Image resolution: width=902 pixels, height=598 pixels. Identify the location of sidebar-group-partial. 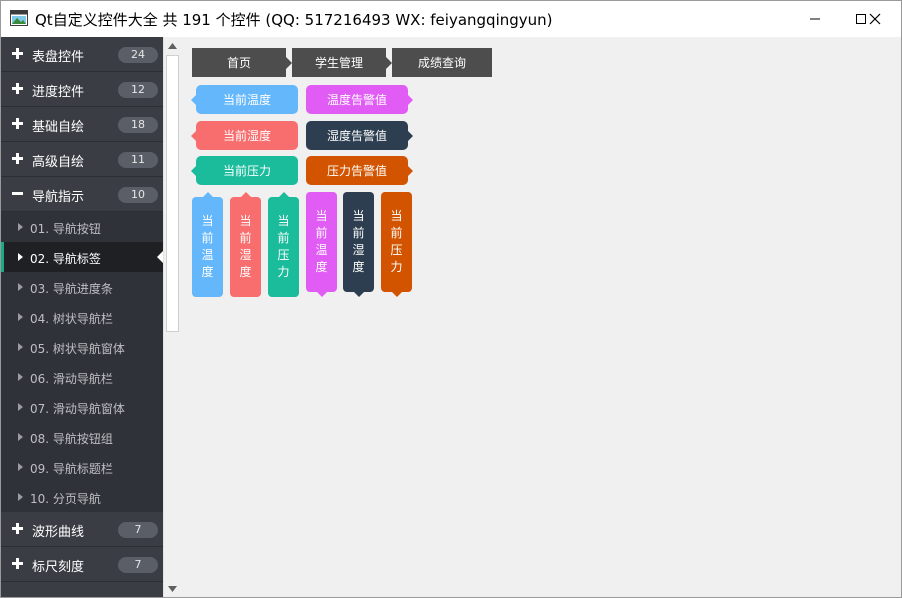
(82, 589).